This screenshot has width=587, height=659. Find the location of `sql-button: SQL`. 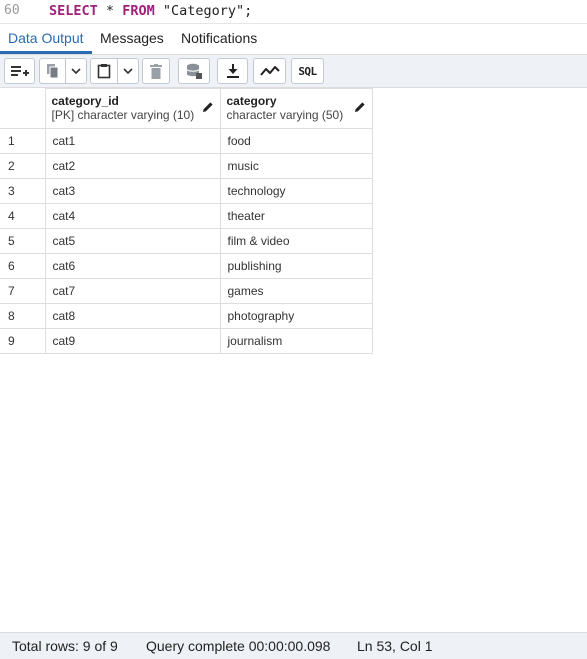

sql-button: SQL is located at coordinates (307, 71).